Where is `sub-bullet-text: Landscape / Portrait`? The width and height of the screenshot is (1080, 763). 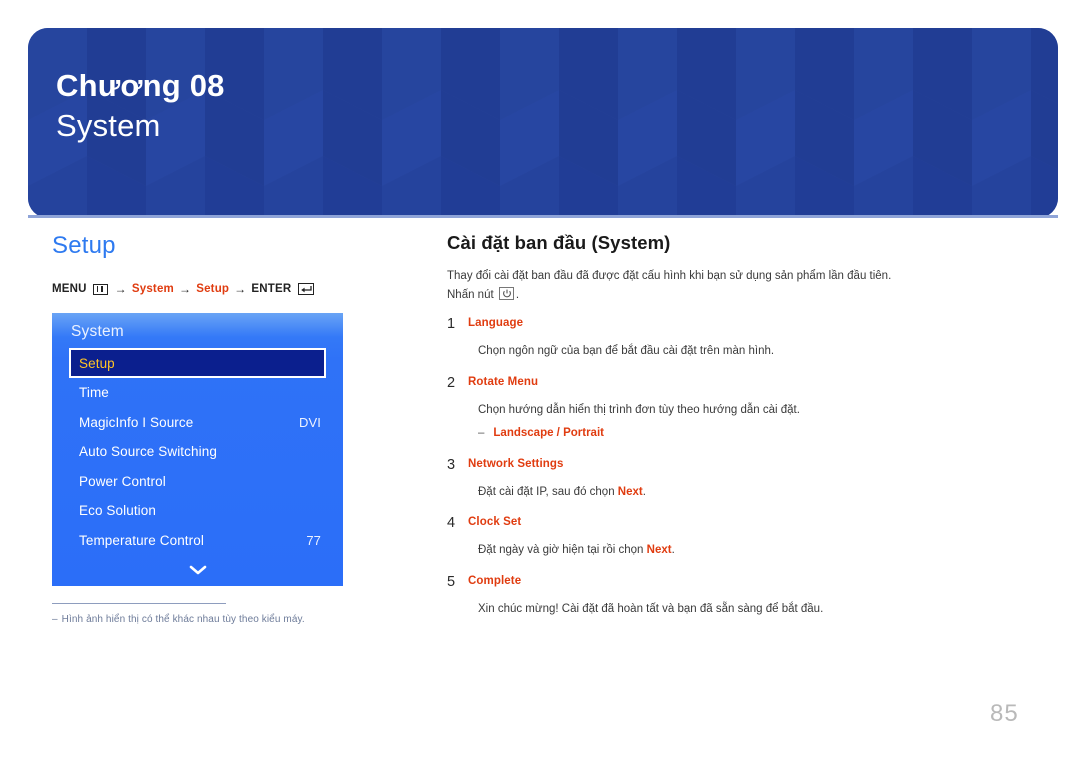
sub-bullet-text: Landscape / Portrait is located at coordinates (548, 433).